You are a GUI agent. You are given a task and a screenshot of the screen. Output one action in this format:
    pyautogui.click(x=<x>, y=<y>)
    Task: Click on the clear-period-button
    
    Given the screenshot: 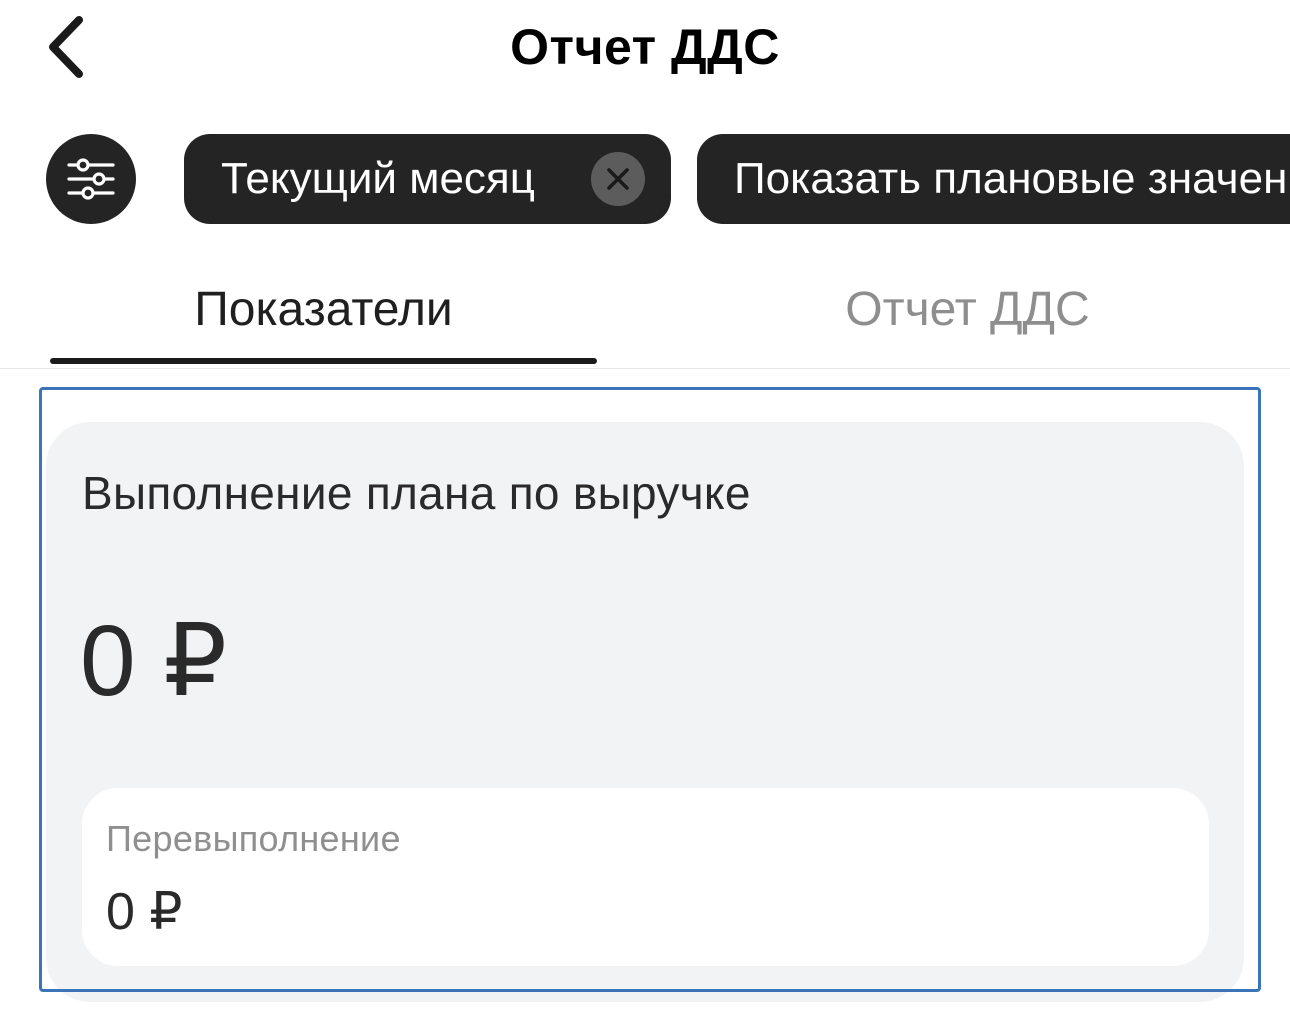 What is the action you would take?
    pyautogui.click(x=618, y=178)
    